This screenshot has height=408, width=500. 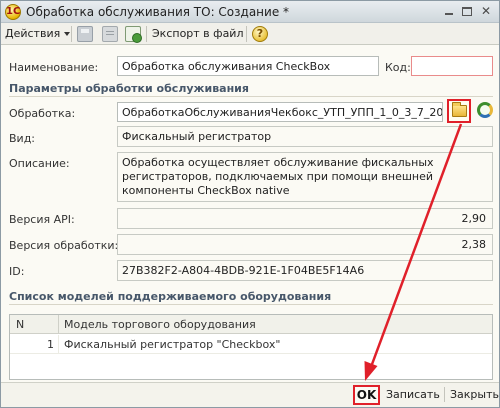 I want to click on folder-icon, so click(x=459, y=109).